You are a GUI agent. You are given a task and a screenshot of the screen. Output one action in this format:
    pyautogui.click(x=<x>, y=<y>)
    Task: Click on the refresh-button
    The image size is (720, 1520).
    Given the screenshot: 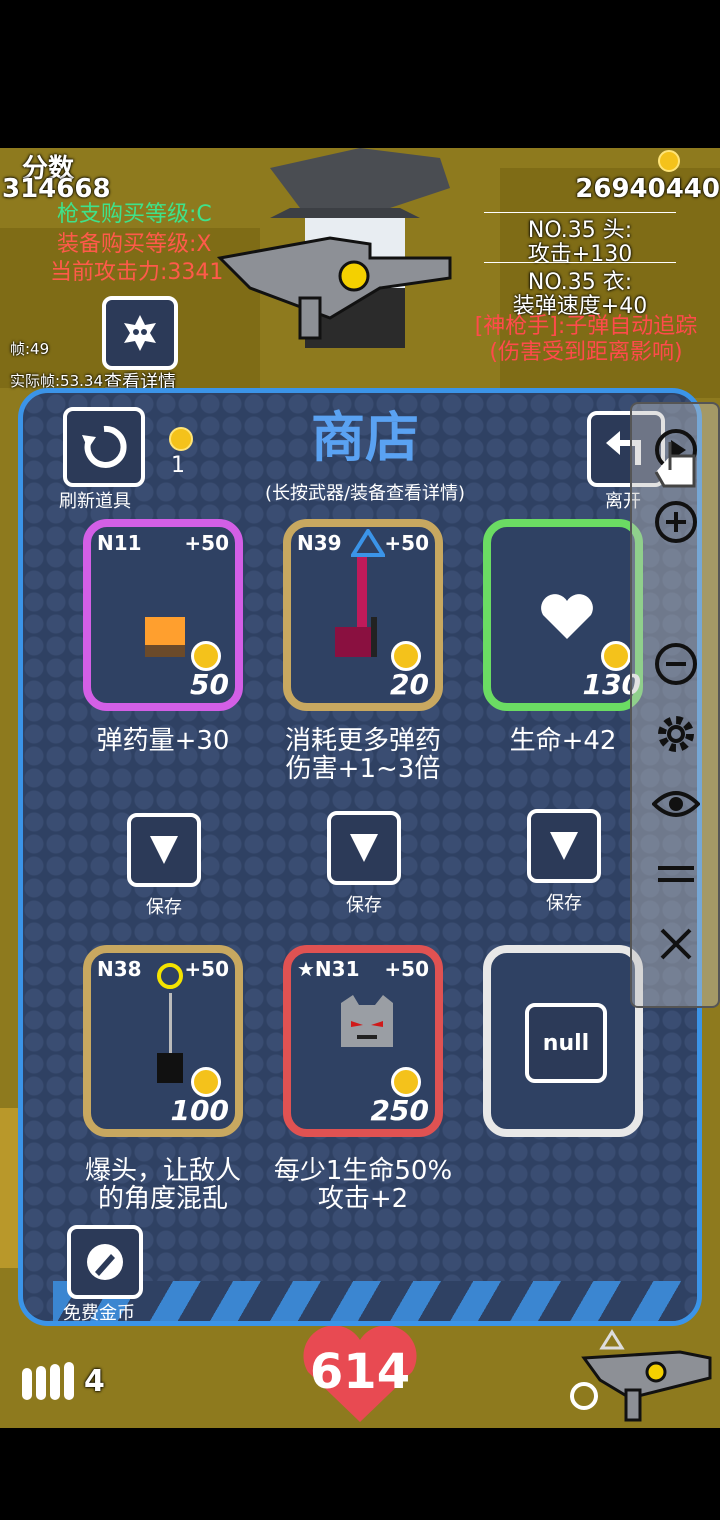 What is the action you would take?
    pyautogui.click(x=104, y=447)
    